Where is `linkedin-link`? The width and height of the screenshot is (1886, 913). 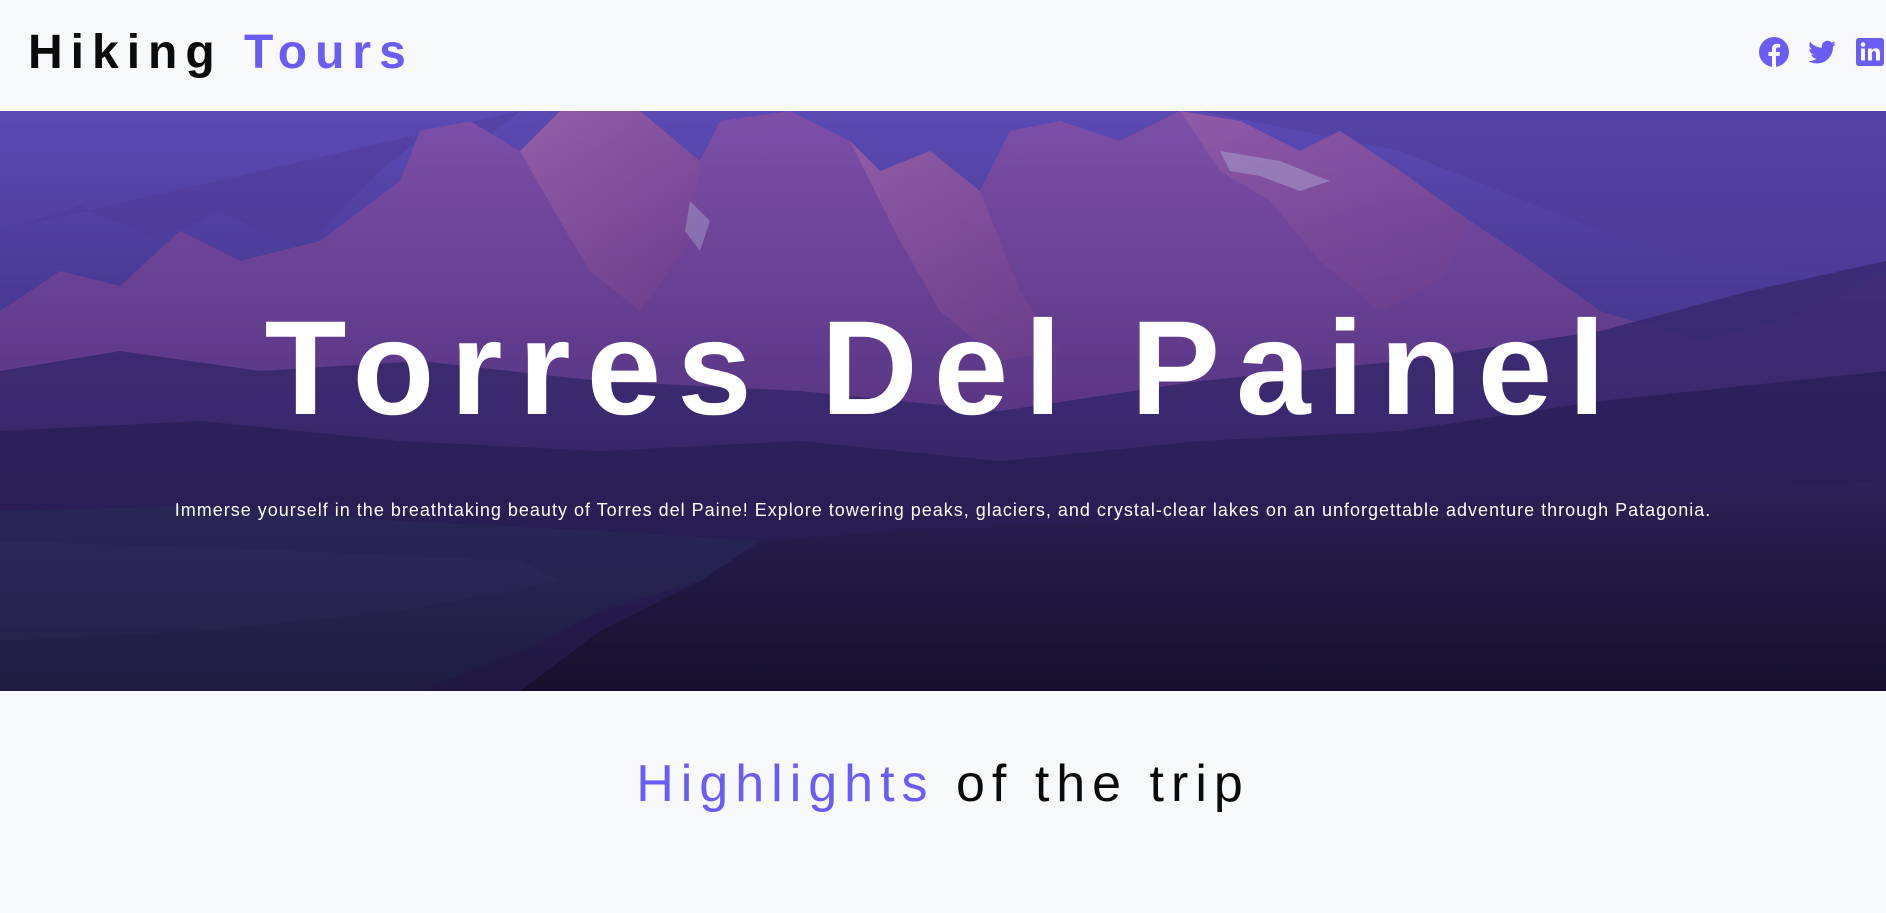 linkedin-link is located at coordinates (1870, 52).